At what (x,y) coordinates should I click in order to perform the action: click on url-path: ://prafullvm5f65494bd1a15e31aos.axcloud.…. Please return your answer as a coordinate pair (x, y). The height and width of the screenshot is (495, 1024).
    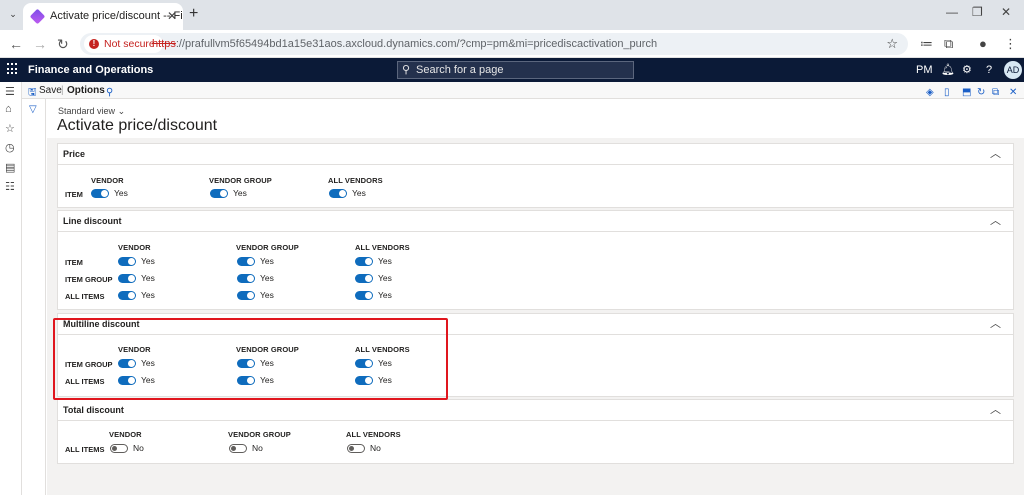
    Looking at the image, I should click on (416, 44).